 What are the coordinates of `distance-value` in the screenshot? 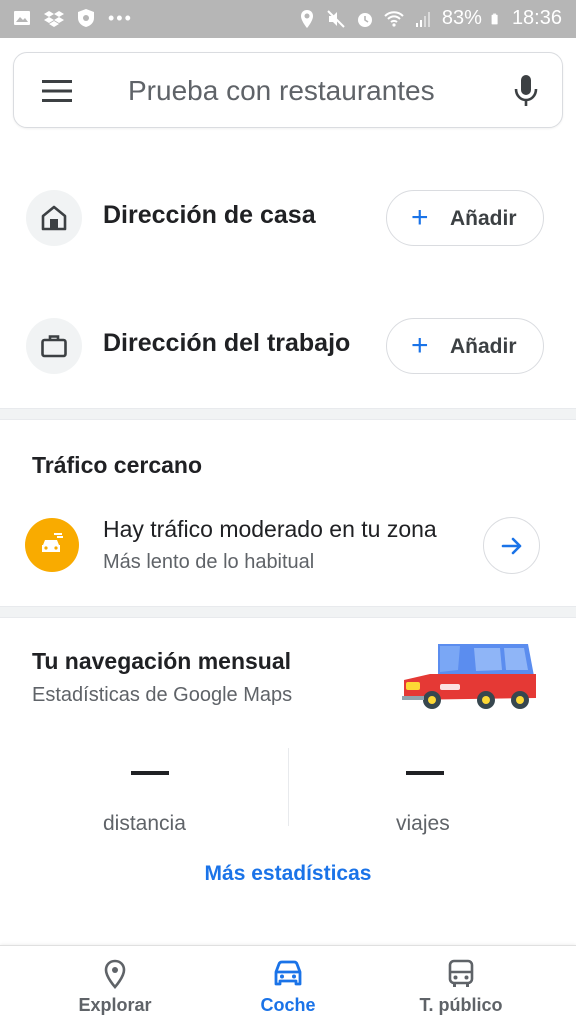 It's located at (150, 773).